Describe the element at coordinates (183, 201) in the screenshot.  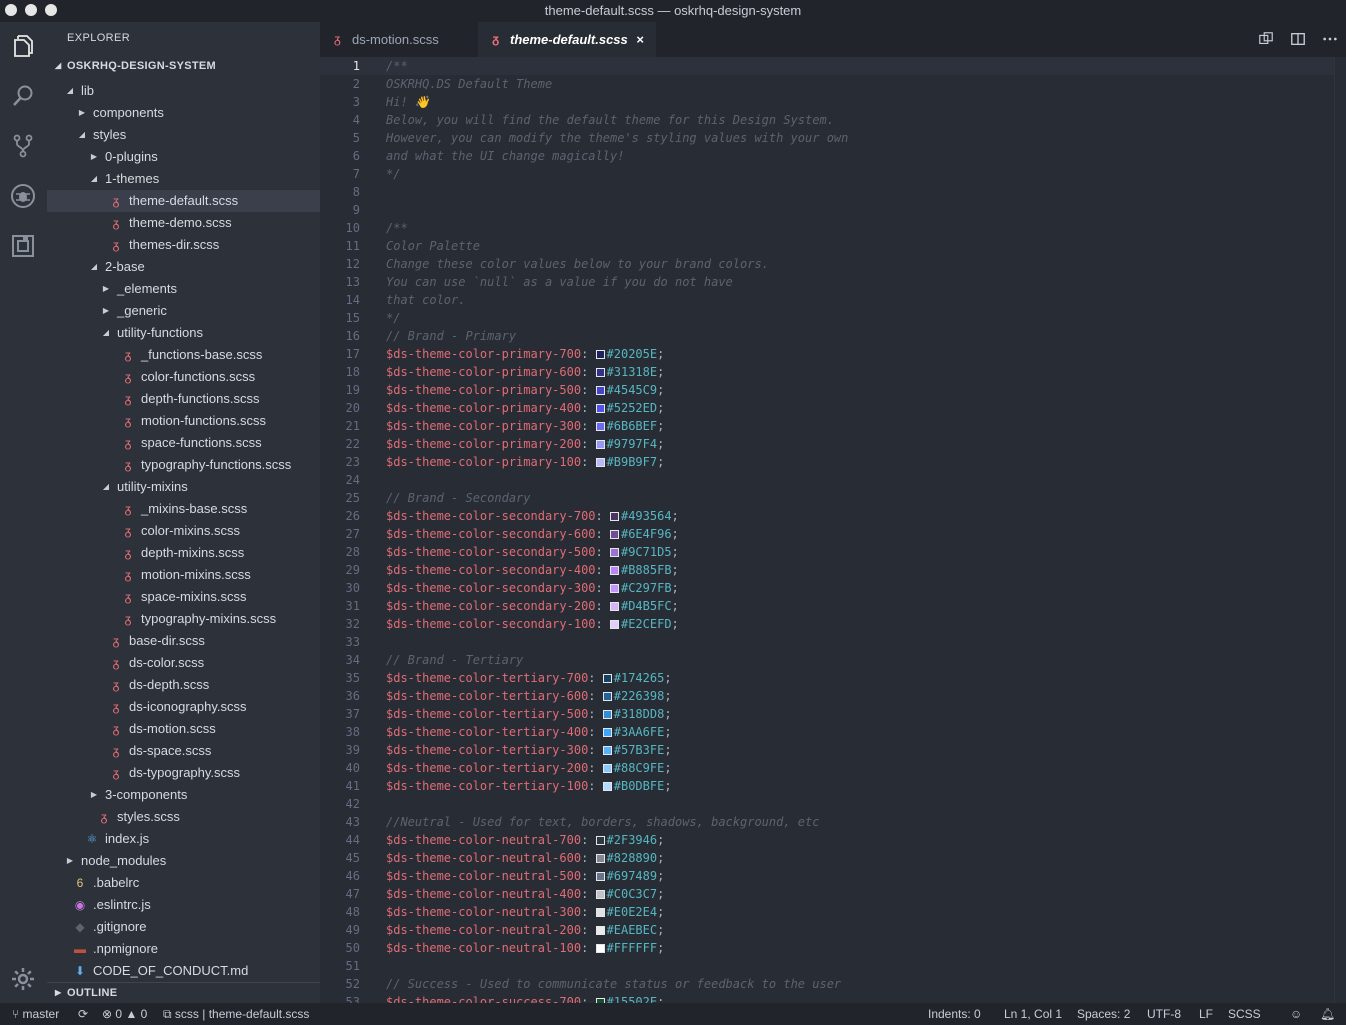
I see `tree-file: ᵹ theme-default.scss` at that location.